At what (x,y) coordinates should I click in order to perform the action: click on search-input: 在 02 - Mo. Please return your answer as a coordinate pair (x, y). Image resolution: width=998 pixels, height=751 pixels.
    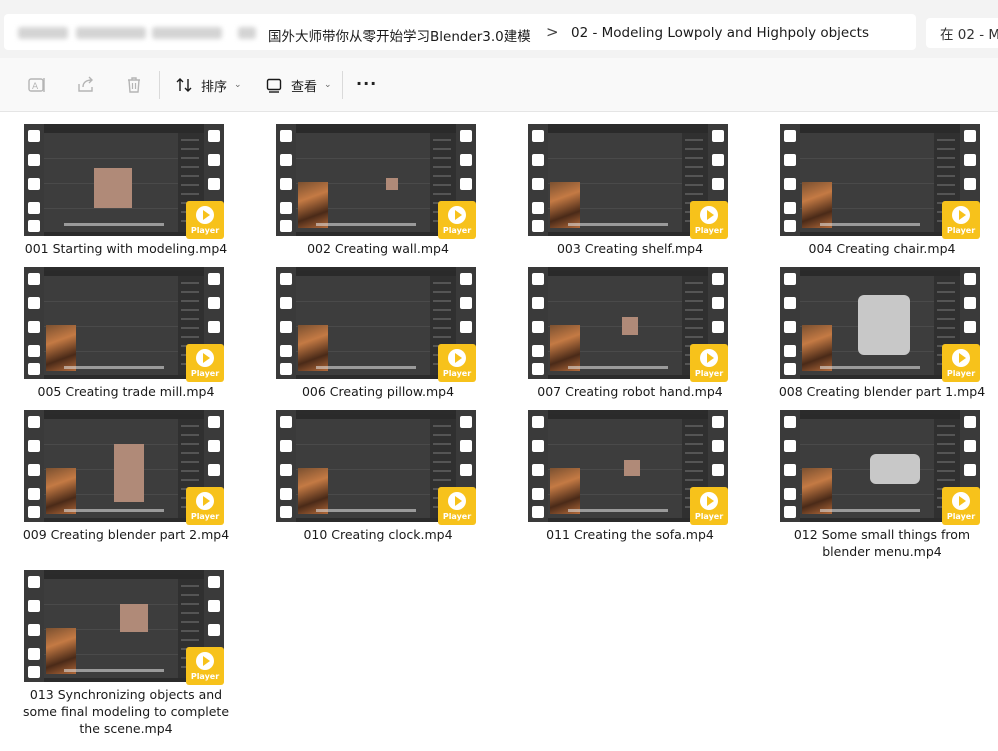
    Looking at the image, I should click on (962, 33).